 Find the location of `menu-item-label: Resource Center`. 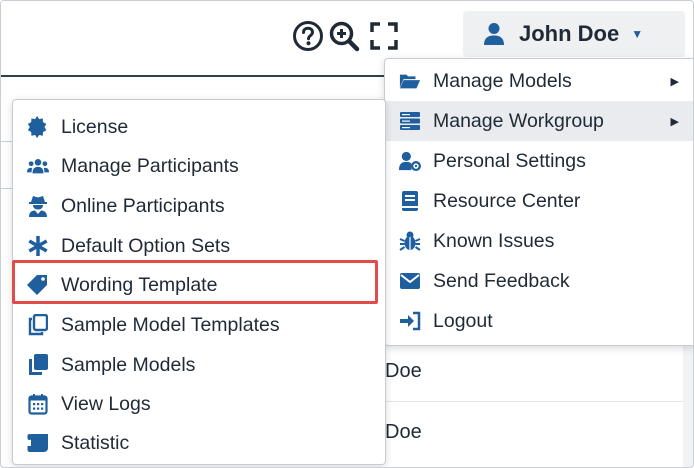

menu-item-label: Resource Center is located at coordinates (507, 200).